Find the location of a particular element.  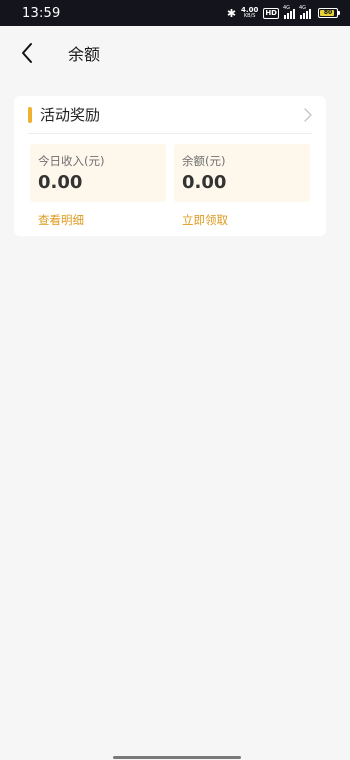

status-icons: ✱ 4.00 KB/S HD 4G 4G 80 is located at coordinates (283, 12).